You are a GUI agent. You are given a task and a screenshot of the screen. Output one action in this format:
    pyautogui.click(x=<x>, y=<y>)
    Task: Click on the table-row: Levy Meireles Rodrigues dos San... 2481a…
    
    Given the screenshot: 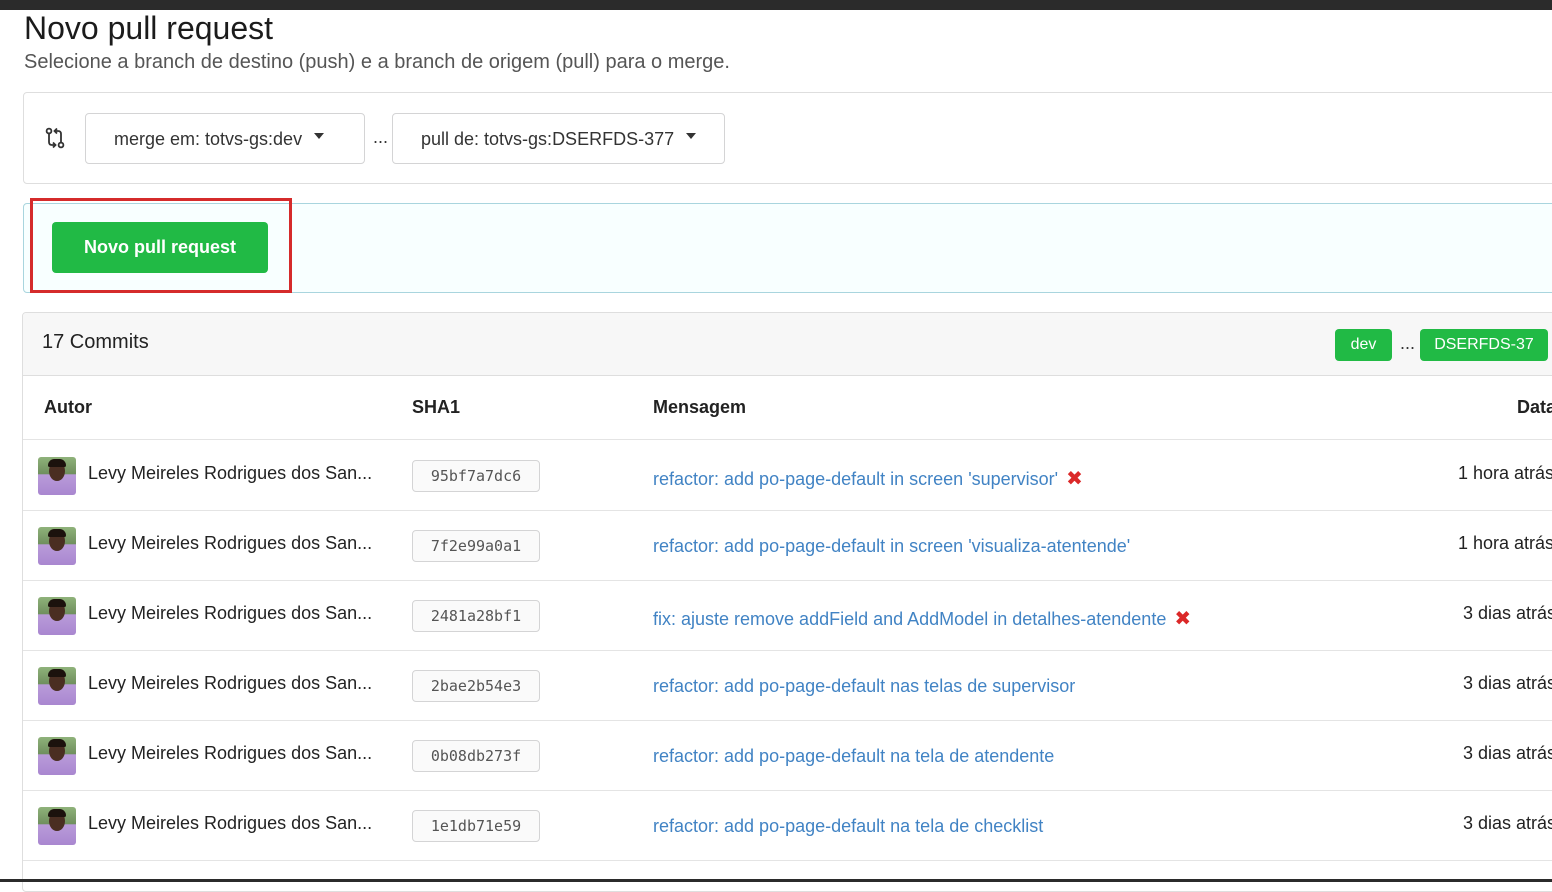 What is the action you would take?
    pyautogui.click(x=787, y=616)
    